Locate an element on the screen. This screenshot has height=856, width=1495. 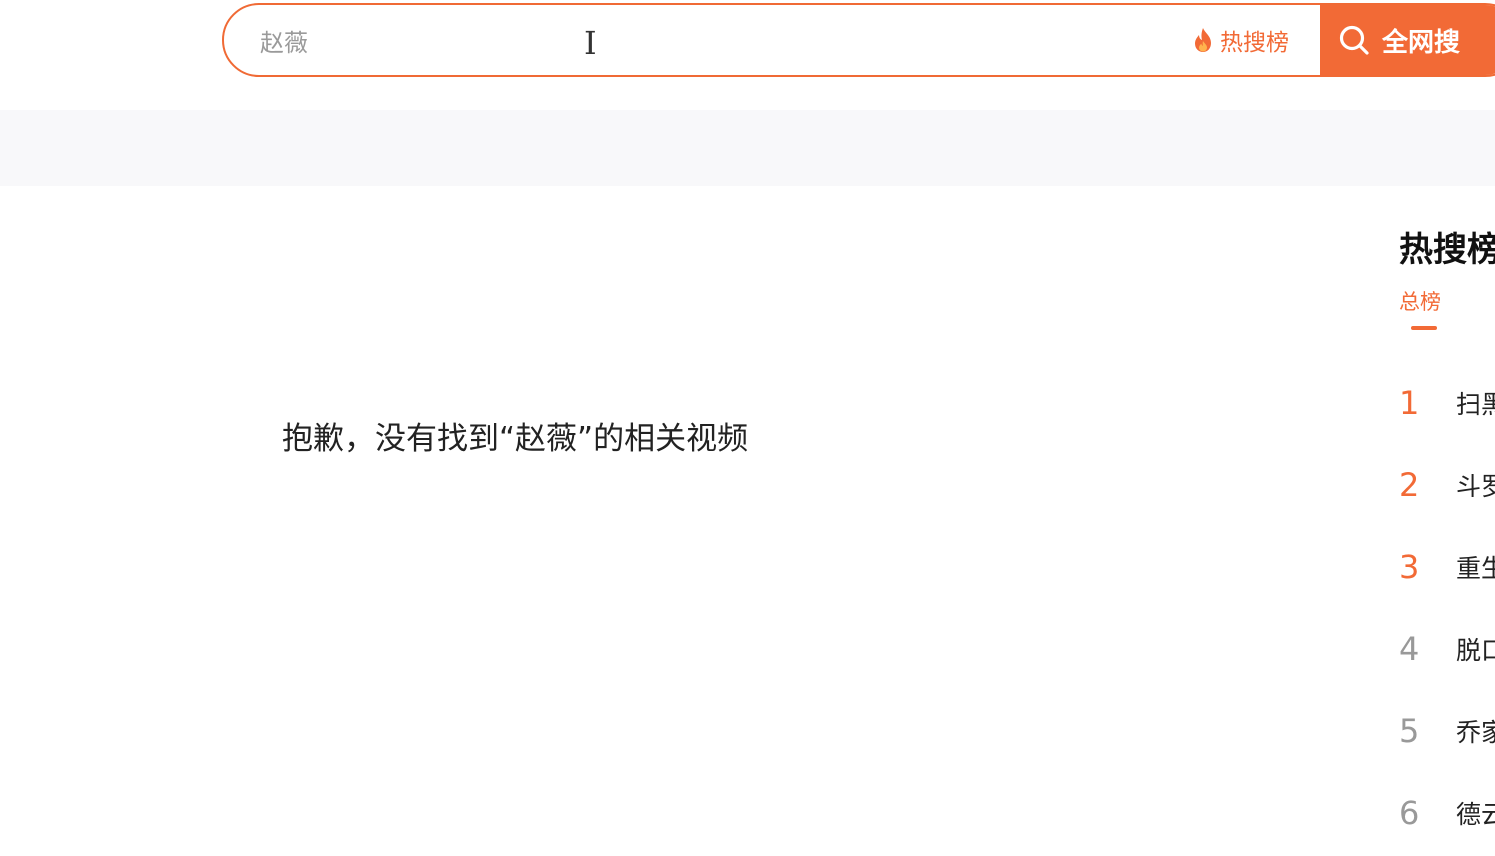
hot-search-item: 5 乔家 is located at coordinates (1447, 731).